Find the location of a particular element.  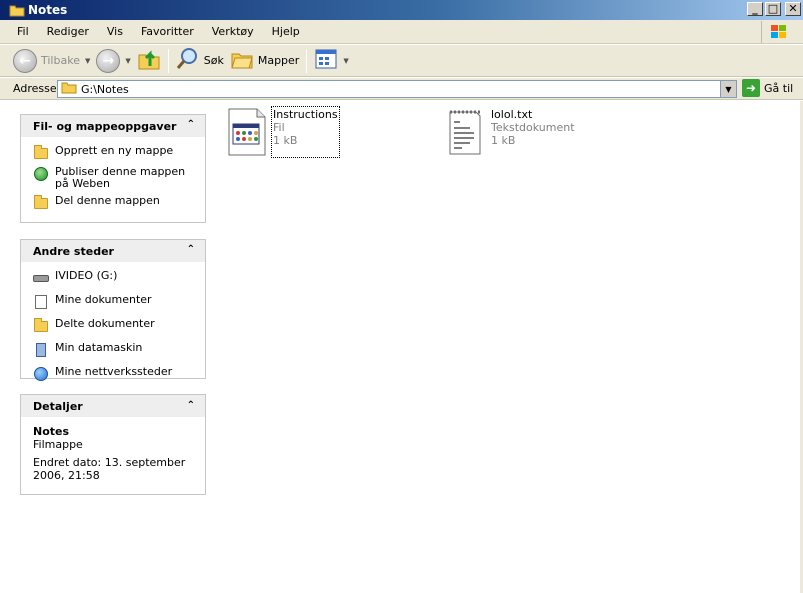

menu-tools: Verktøy is located at coordinates (233, 31).